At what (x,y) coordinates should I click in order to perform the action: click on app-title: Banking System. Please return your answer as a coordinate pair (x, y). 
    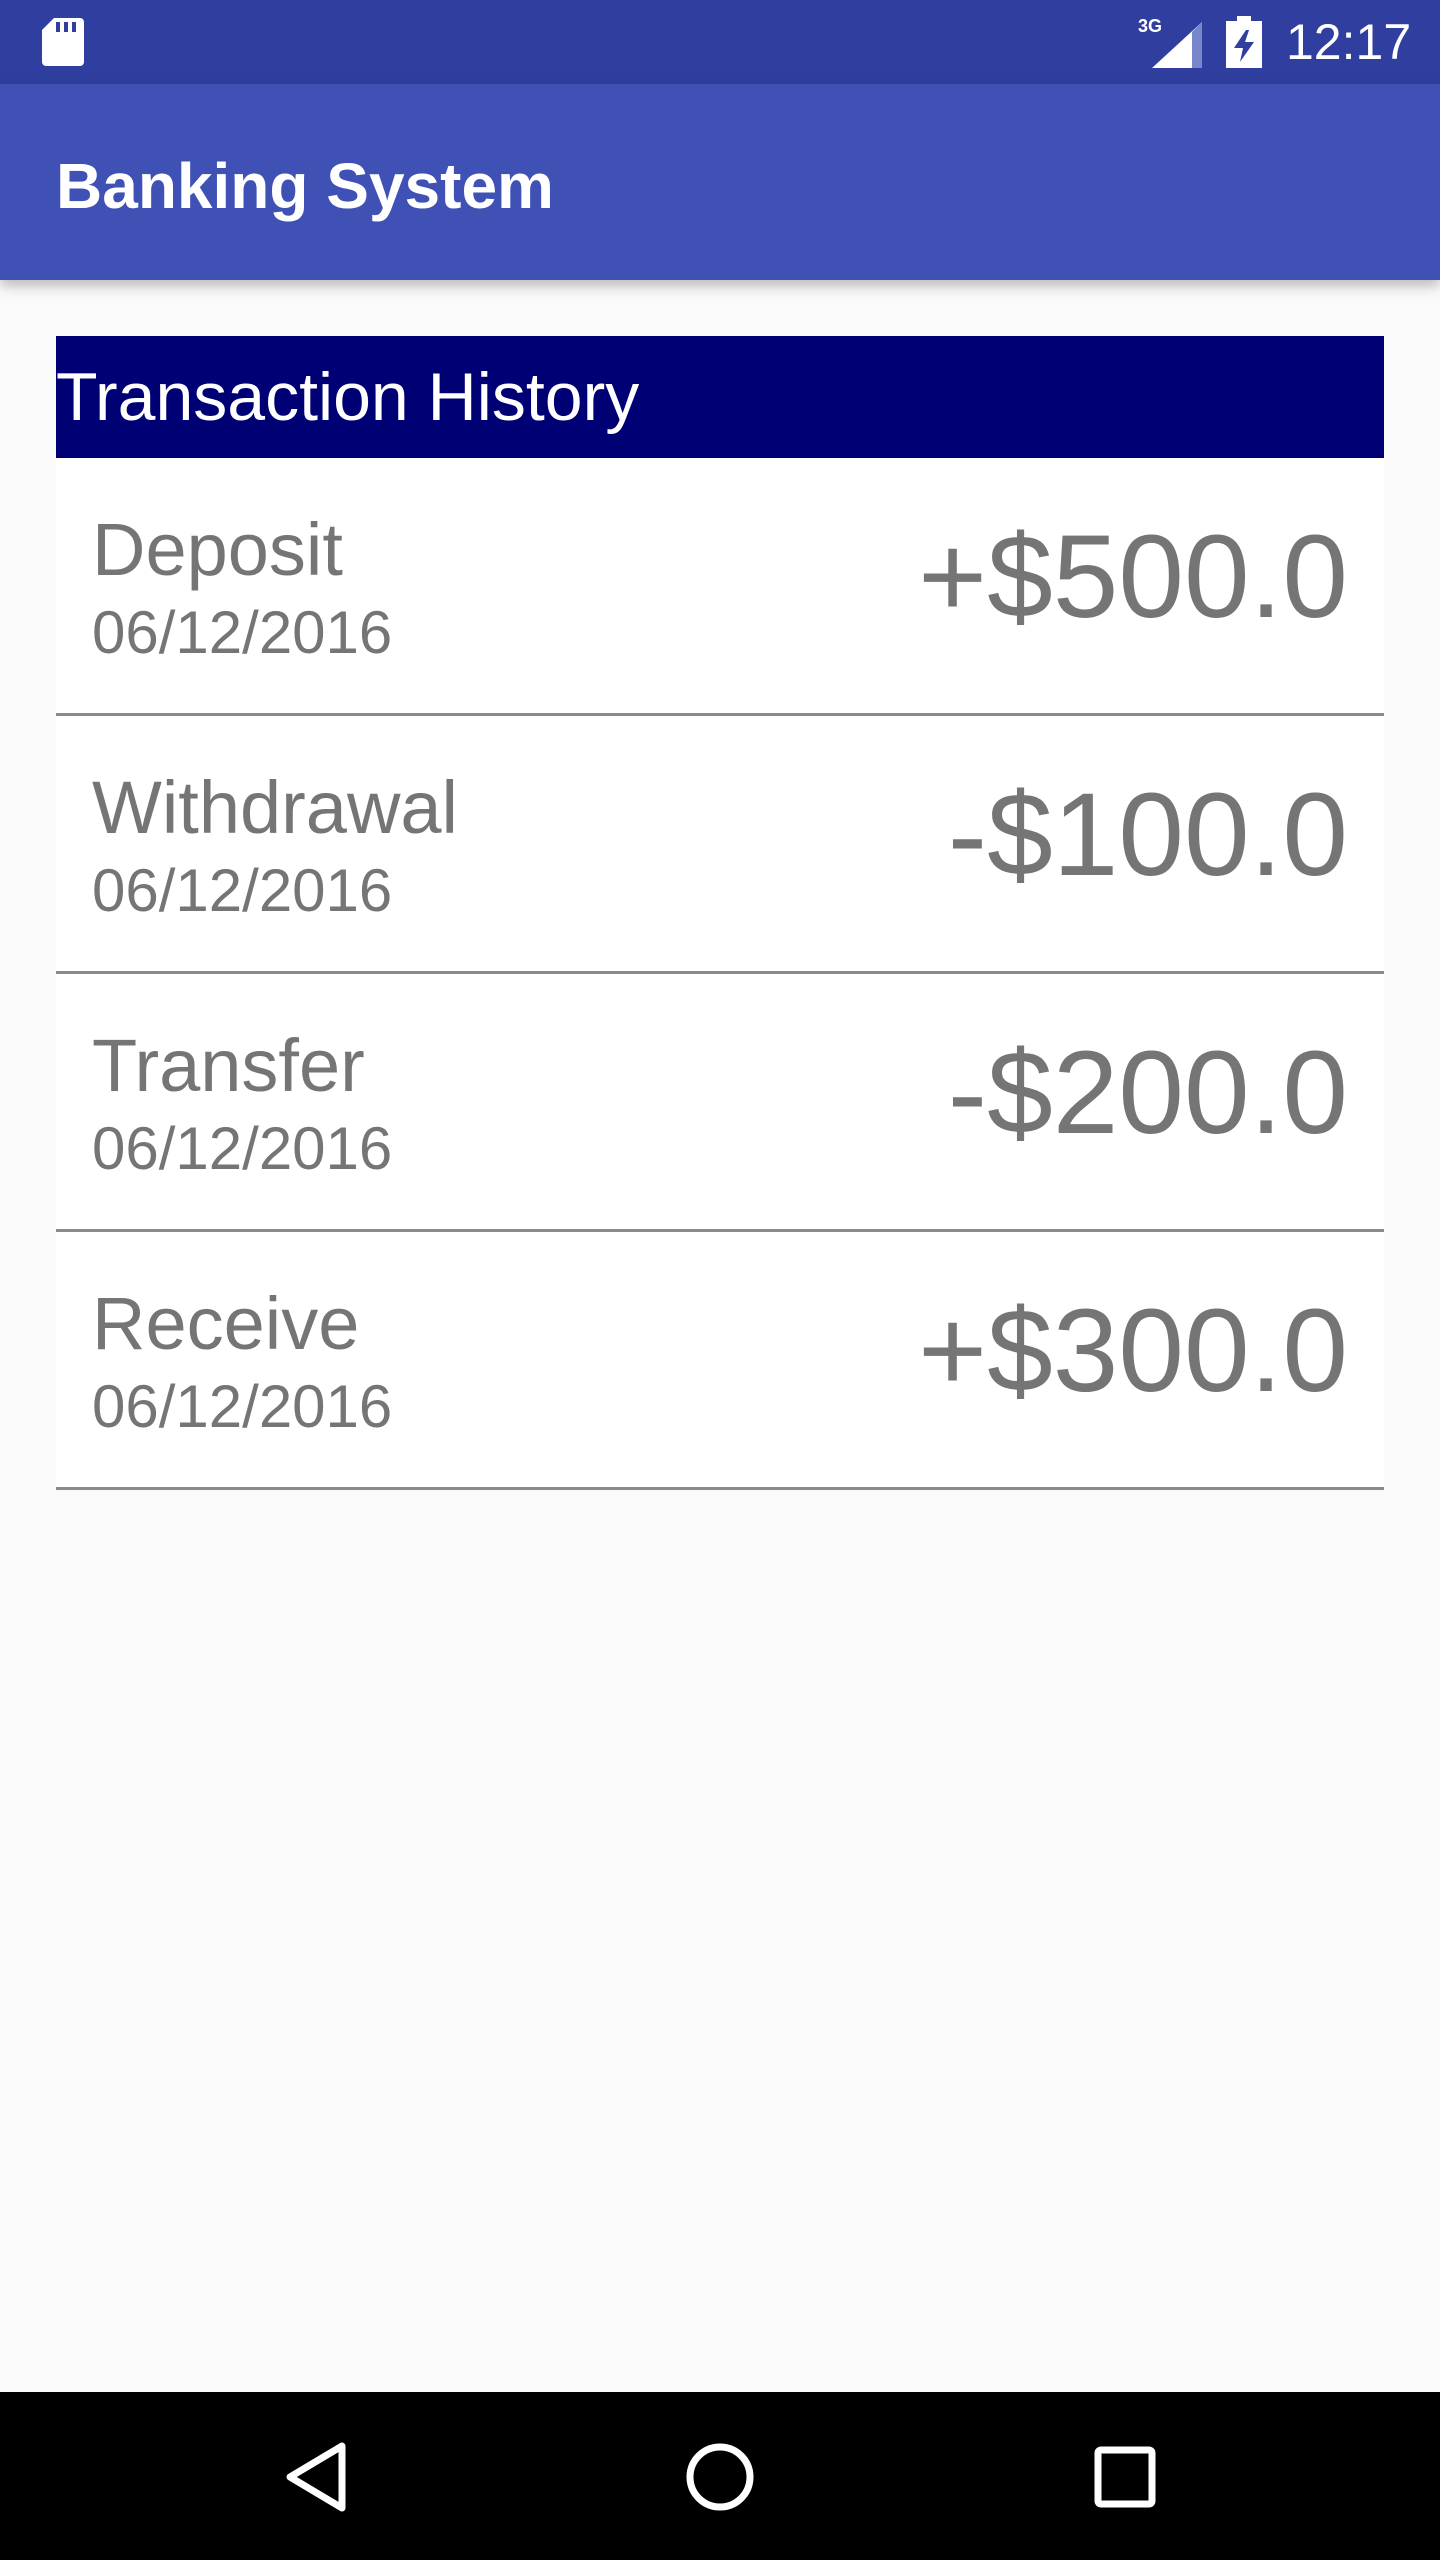
    Looking at the image, I should click on (305, 186).